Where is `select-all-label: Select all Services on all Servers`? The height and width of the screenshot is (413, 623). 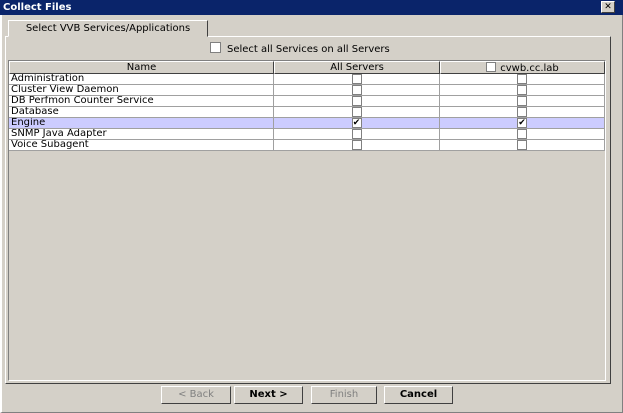 select-all-label: Select all Services on all Servers is located at coordinates (308, 49).